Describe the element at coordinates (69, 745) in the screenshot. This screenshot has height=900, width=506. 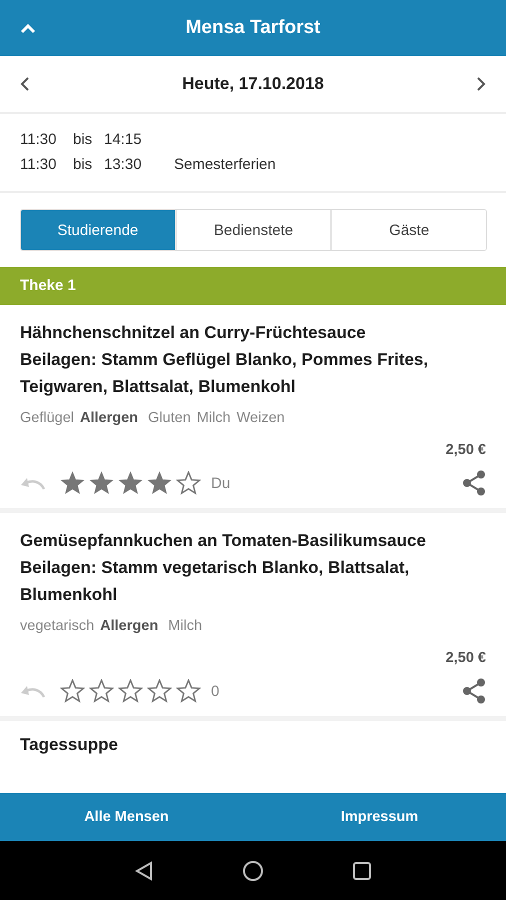
I see `meal-title: Tagessuppe` at that location.